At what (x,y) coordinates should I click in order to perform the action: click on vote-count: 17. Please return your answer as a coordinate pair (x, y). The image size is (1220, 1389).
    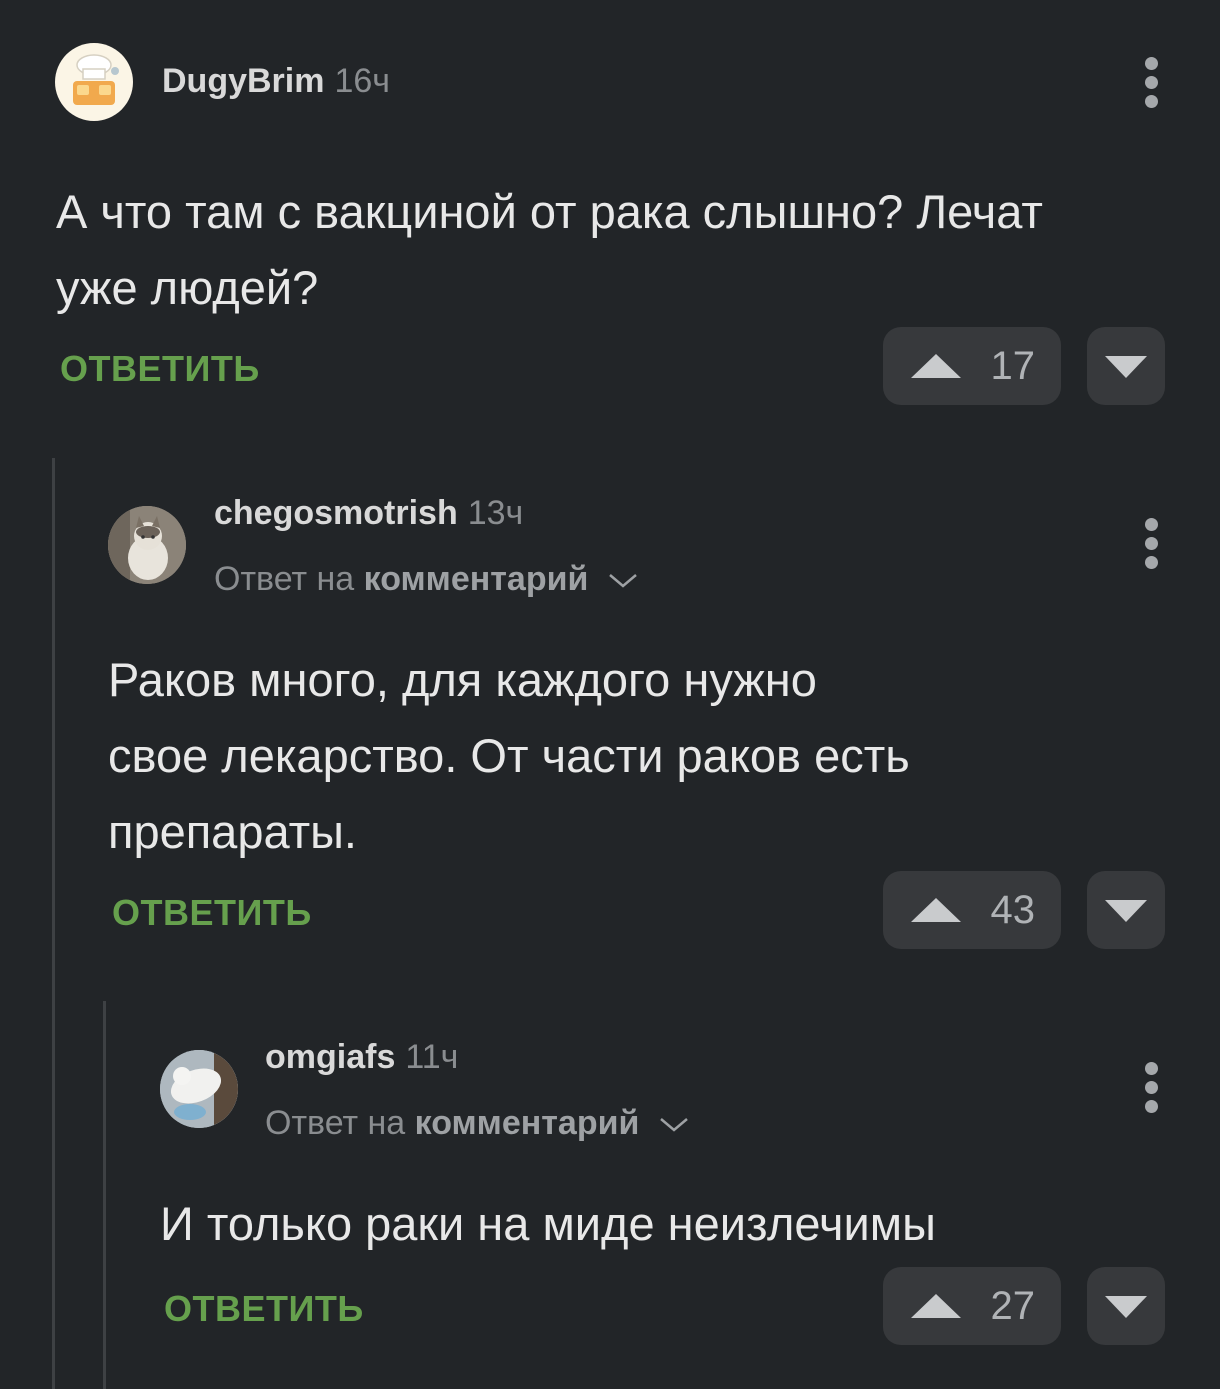
    Looking at the image, I should click on (1013, 366).